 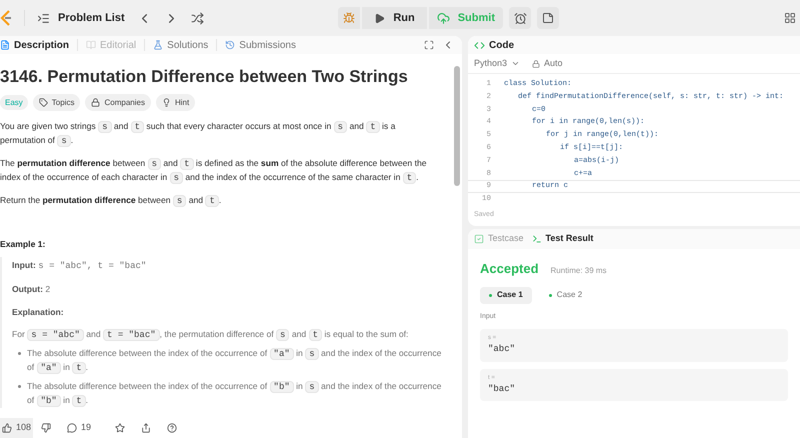 I want to click on code-icon, so click(x=479, y=45).